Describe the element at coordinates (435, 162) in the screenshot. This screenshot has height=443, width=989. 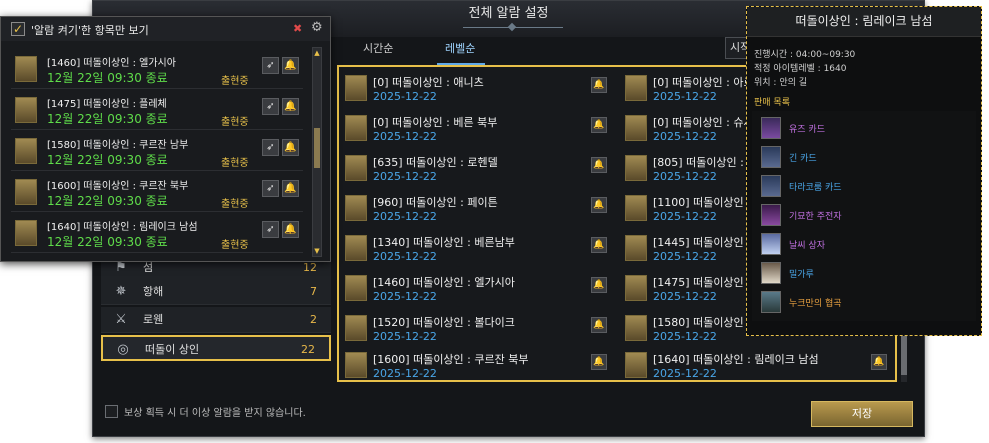
I see `merchant-name: [635] 떠돌이상인 : 로헨델` at that location.